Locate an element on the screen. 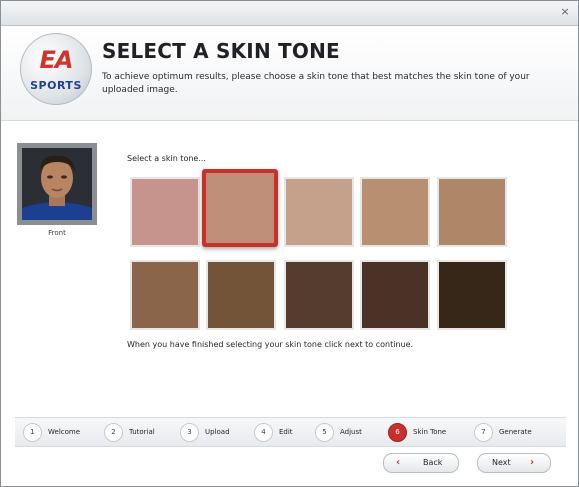  step-label: Edit is located at coordinates (286, 432).